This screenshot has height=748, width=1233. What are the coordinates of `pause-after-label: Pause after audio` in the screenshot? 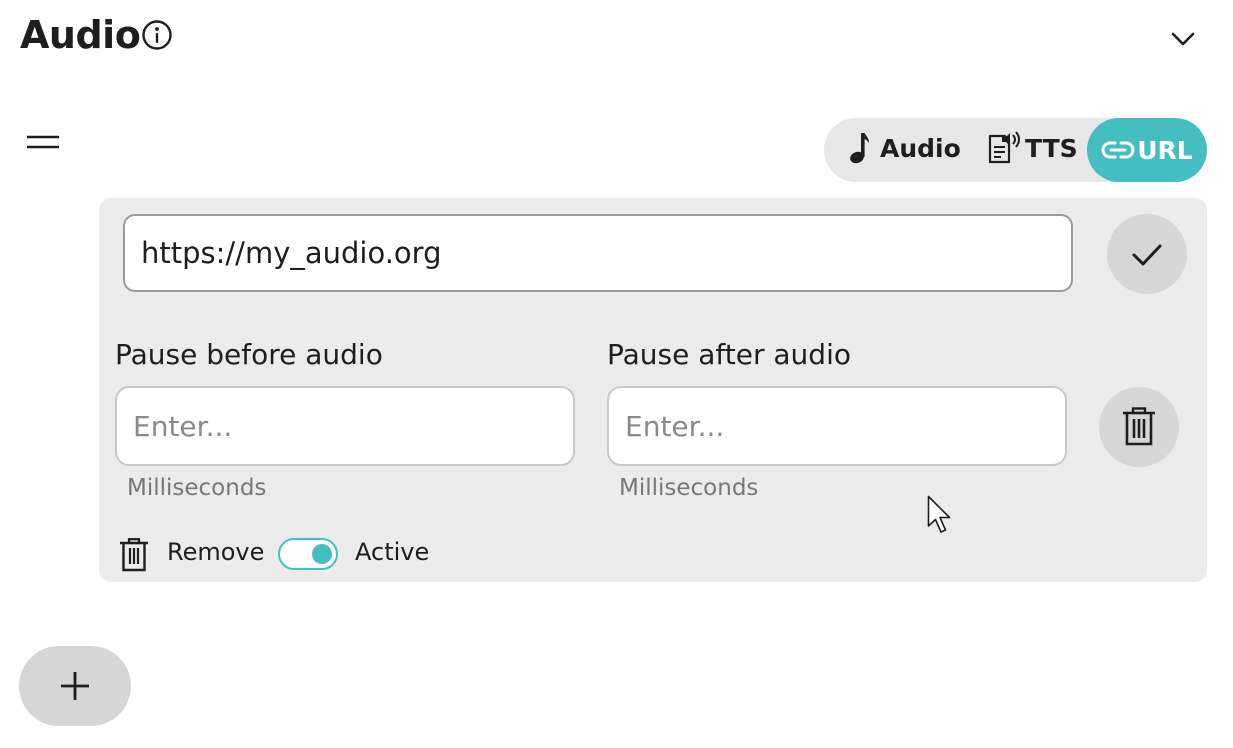 It's located at (729, 354).